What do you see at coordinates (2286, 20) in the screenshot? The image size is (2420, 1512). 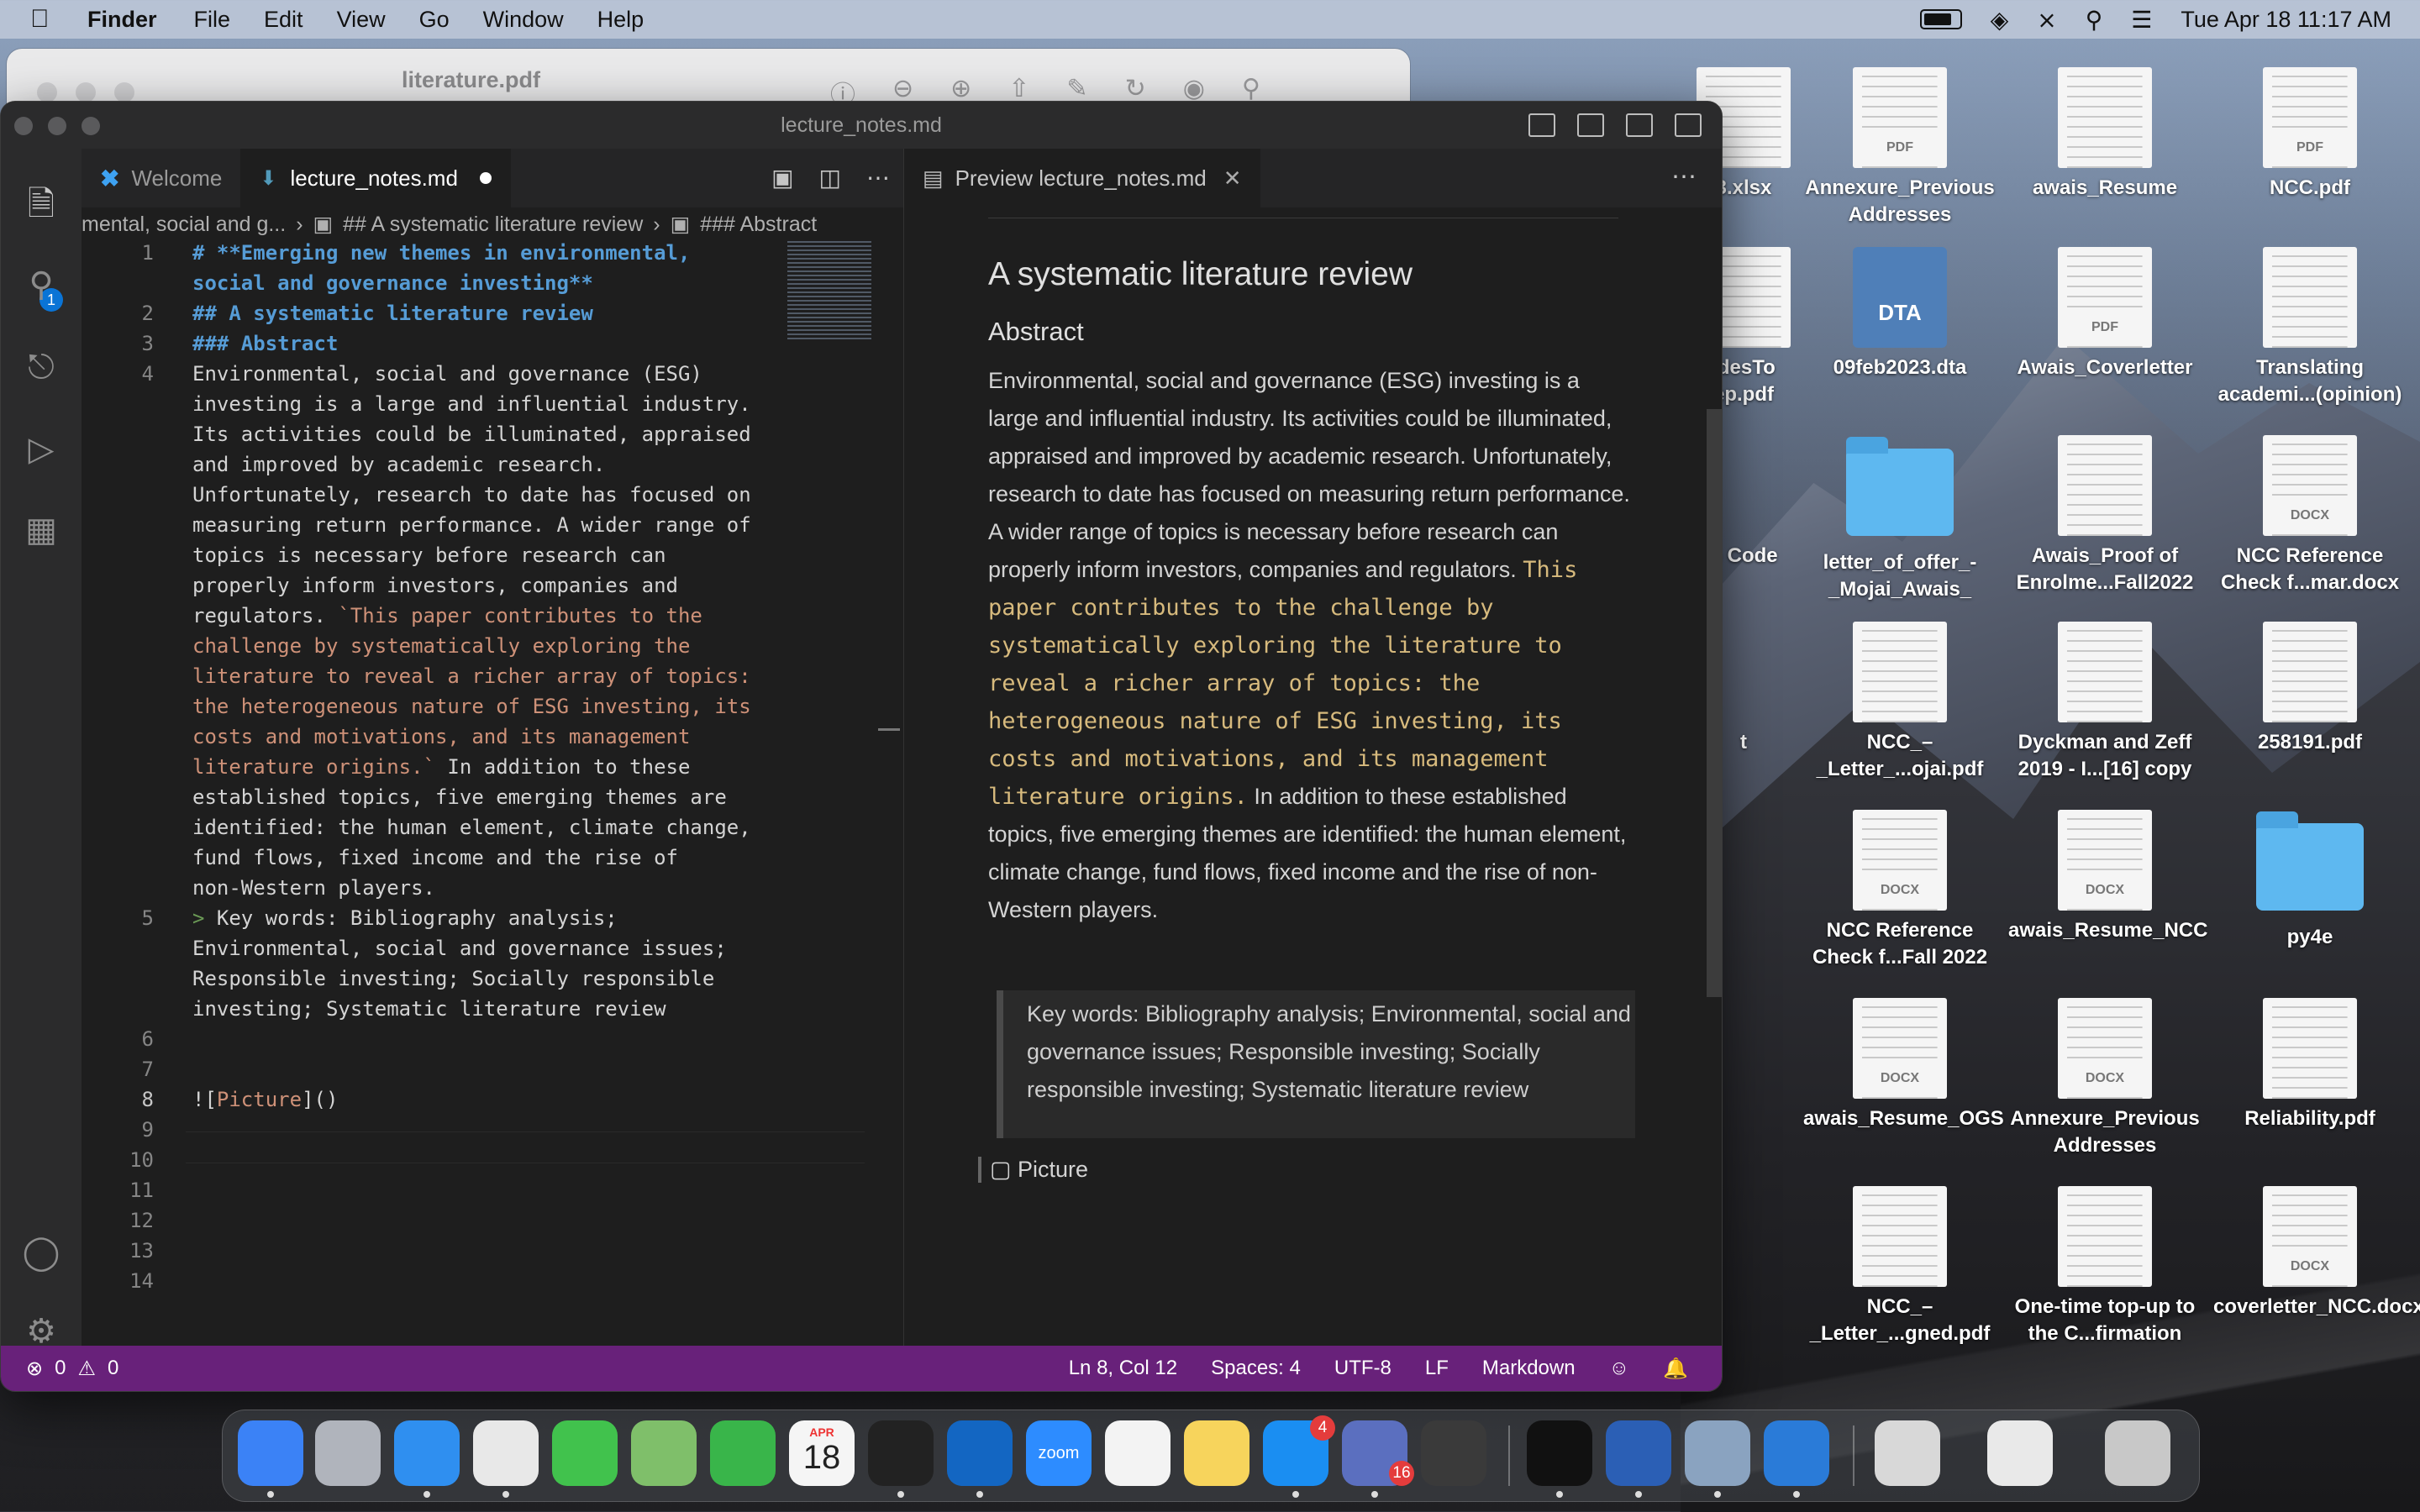 I see `menu-clock: Tue Apr 18 11:17 AM` at bounding box center [2286, 20].